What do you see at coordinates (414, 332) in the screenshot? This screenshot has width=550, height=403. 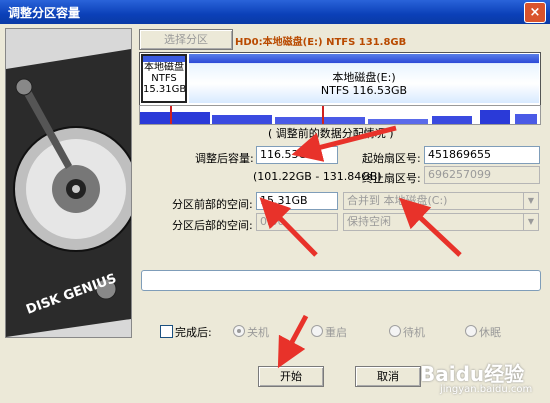 I see `radio-standby-label: 待机` at bounding box center [414, 332].